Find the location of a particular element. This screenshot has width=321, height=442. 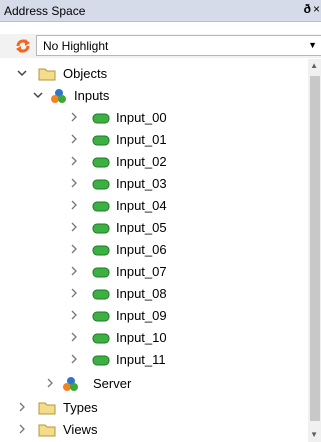

chevron-down-icon: ▼ is located at coordinates (312, 45).